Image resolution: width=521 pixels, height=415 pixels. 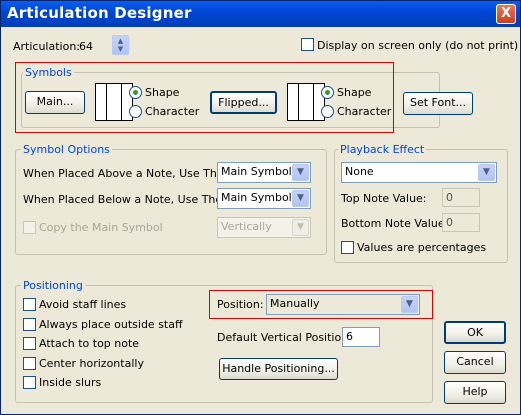 I want to click on playback-effect-select: None ▼, so click(x=419, y=172).